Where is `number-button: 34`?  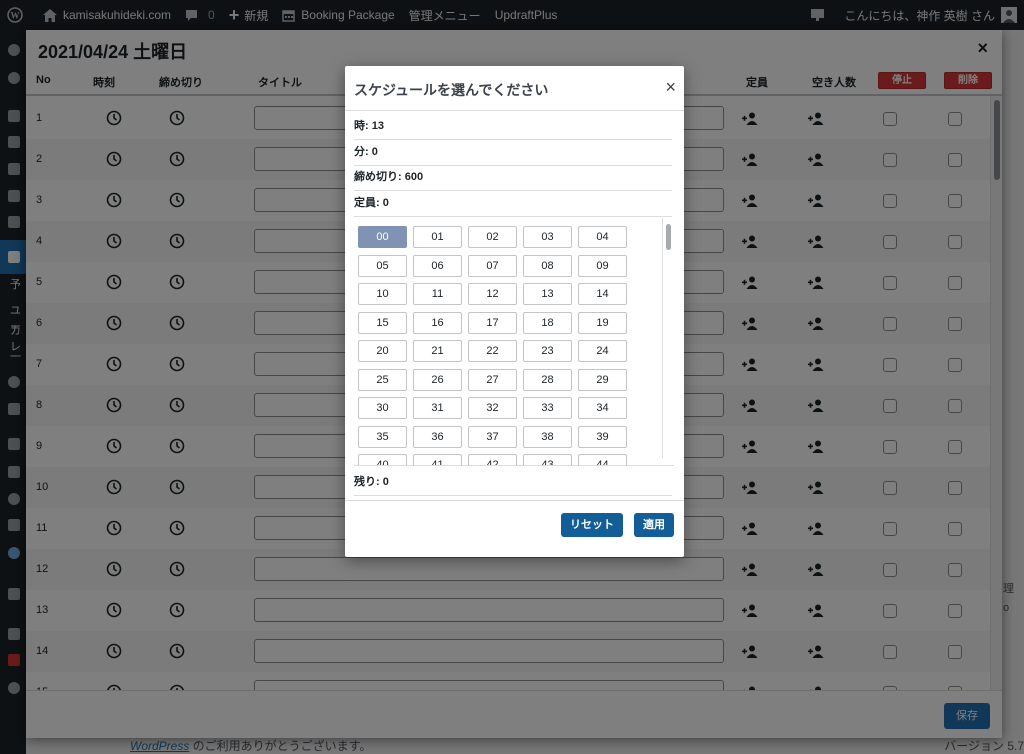
number-button: 34 is located at coordinates (602, 408).